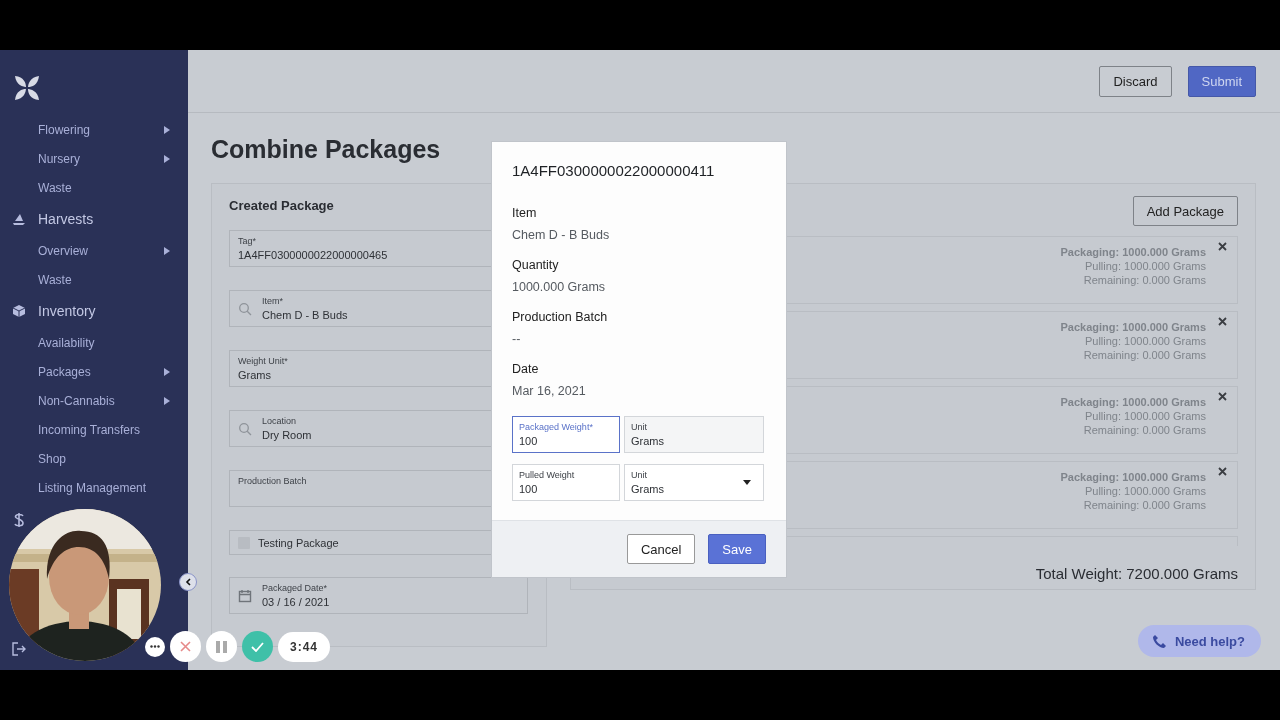 This screenshot has width=1280, height=720. Describe the element at coordinates (94, 458) in the screenshot. I see `sidebar-item: Shop` at that location.